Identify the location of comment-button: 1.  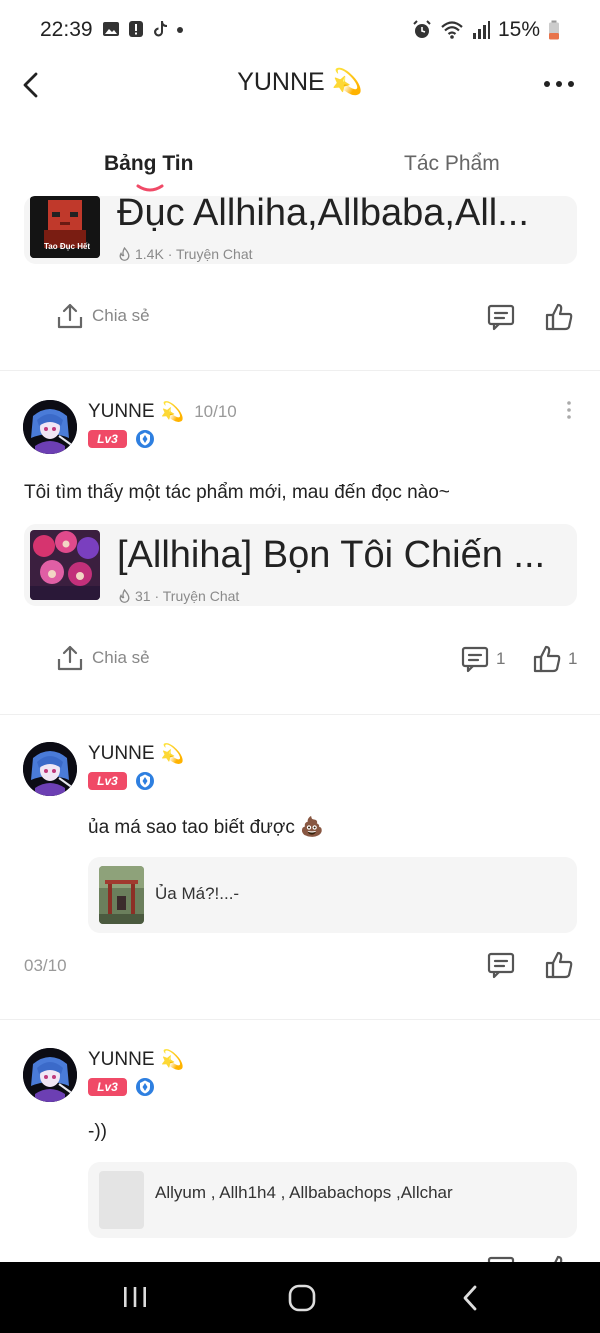
(482, 659).